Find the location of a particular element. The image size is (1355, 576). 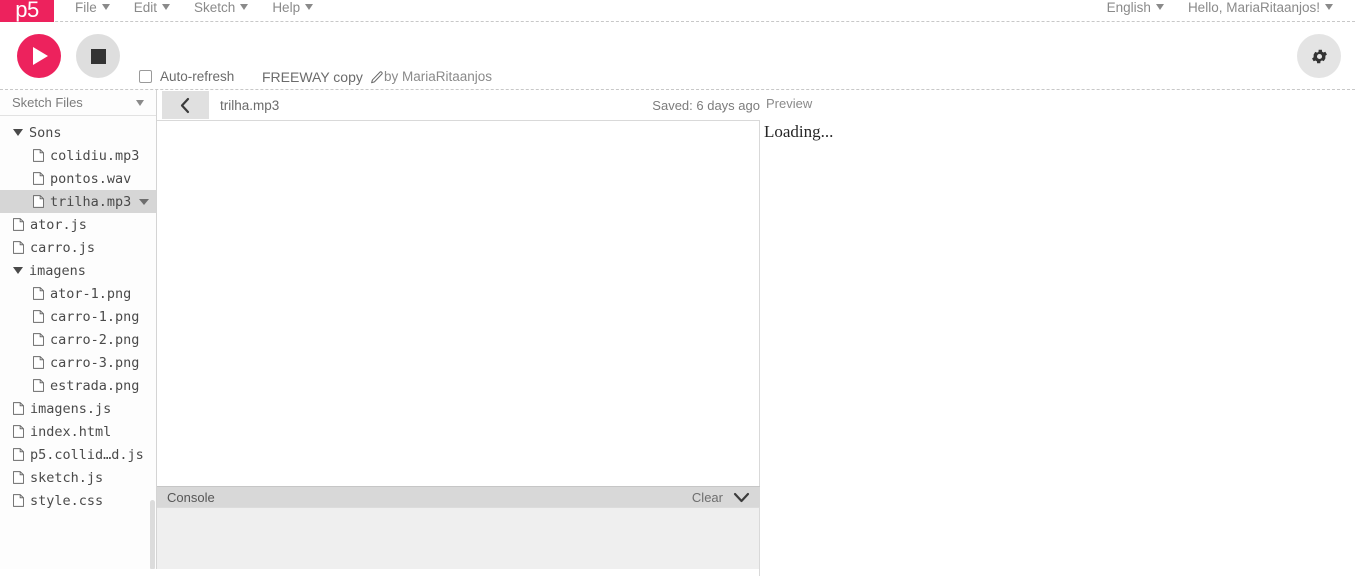

chevron-left-icon is located at coordinates (185, 105).